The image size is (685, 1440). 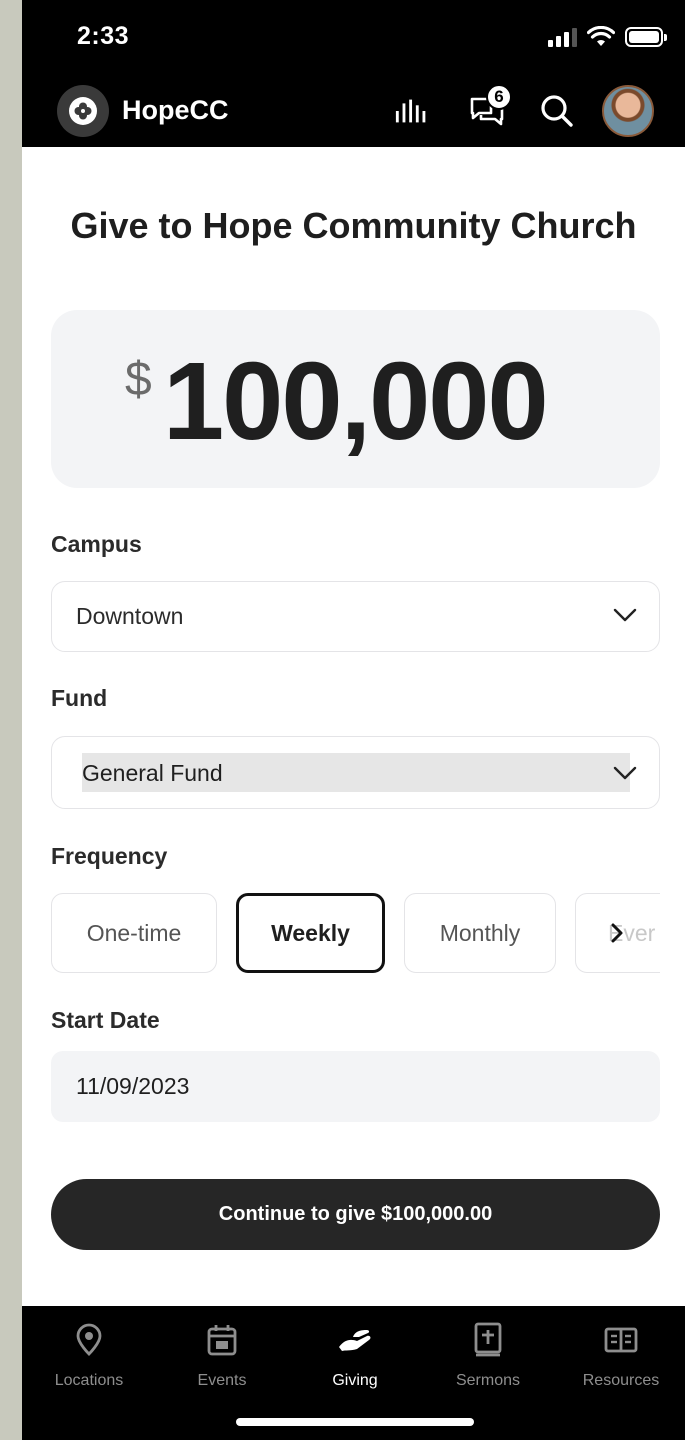 What do you see at coordinates (353, 111) in the screenshot?
I see `app-header: HopeCC 6` at bounding box center [353, 111].